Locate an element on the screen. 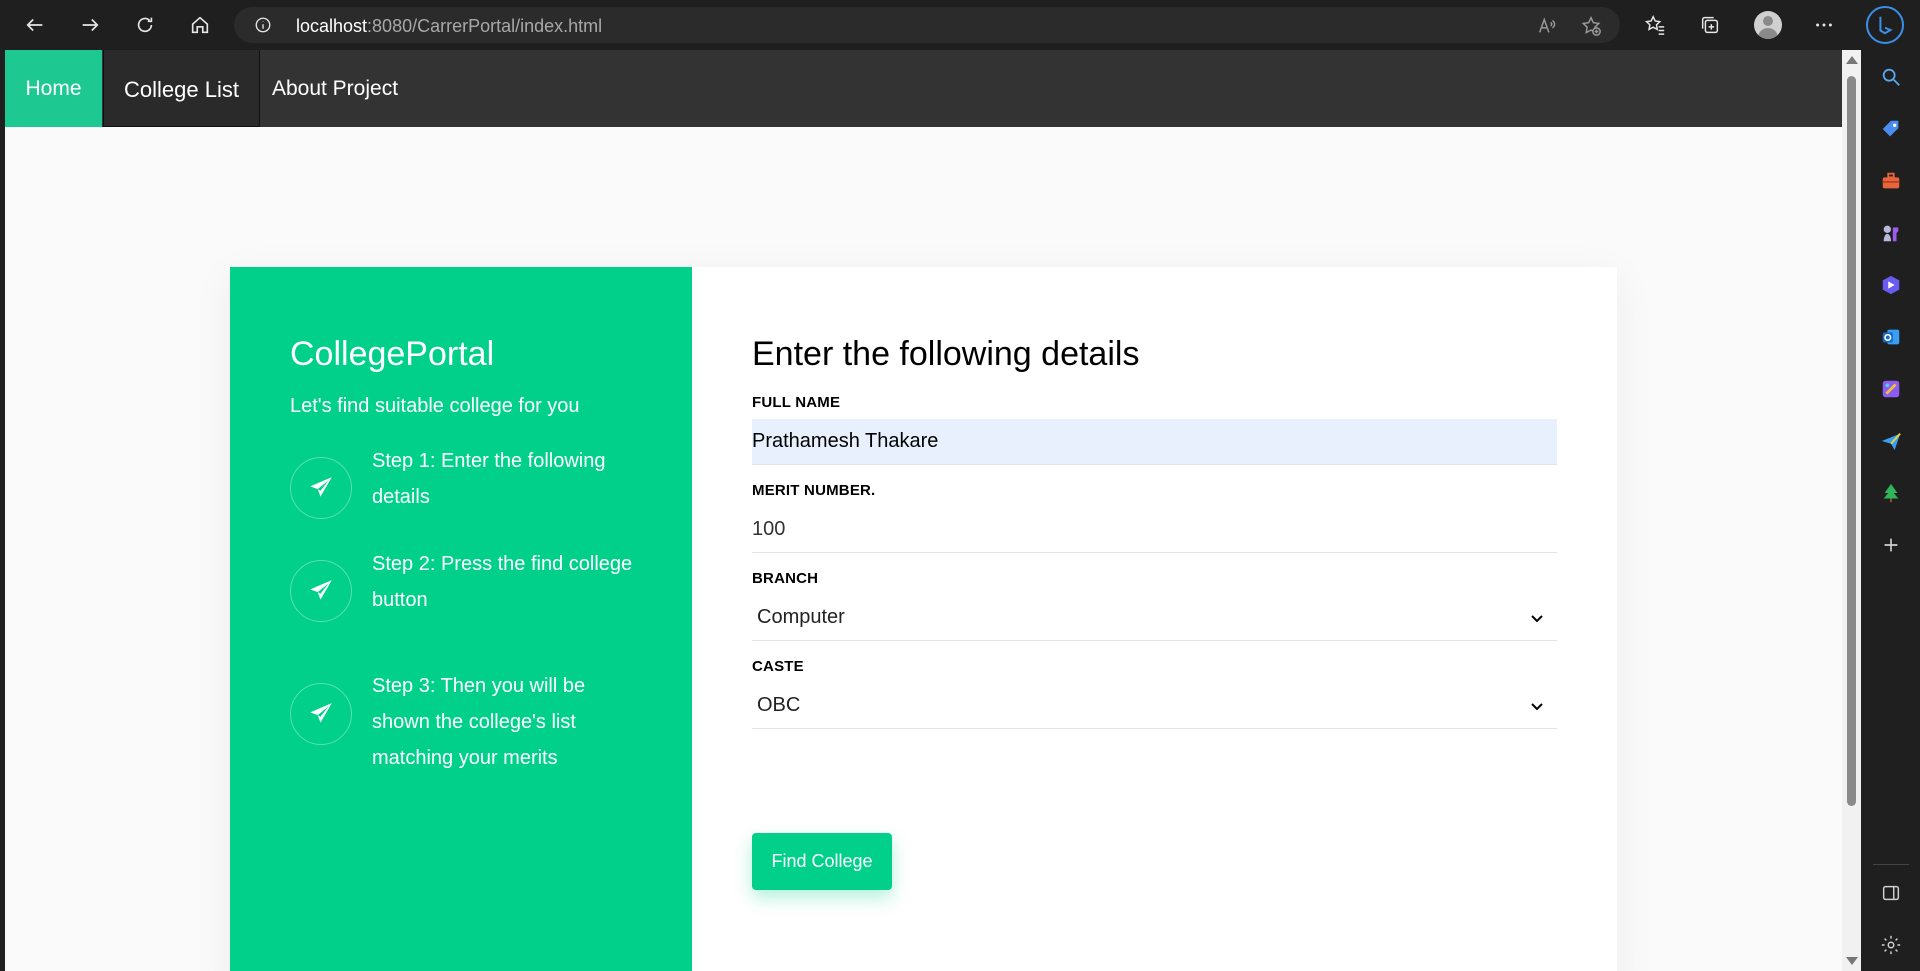 Image resolution: width=1920 pixels, height=971 pixels. bing-chat-button is located at coordinates (1885, 25).